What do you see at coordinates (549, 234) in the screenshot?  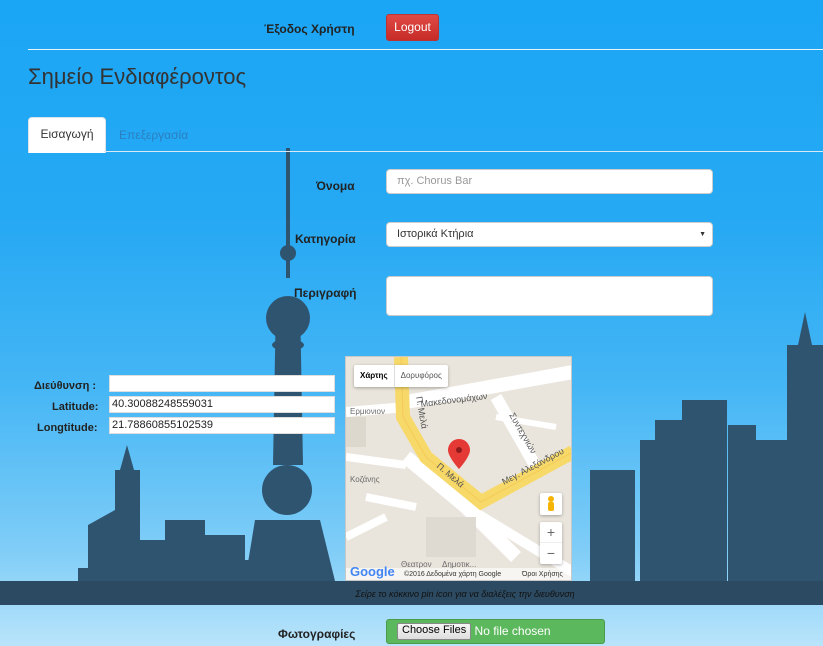 I see `category-select: Ιστορικά Κτήρια ▼` at bounding box center [549, 234].